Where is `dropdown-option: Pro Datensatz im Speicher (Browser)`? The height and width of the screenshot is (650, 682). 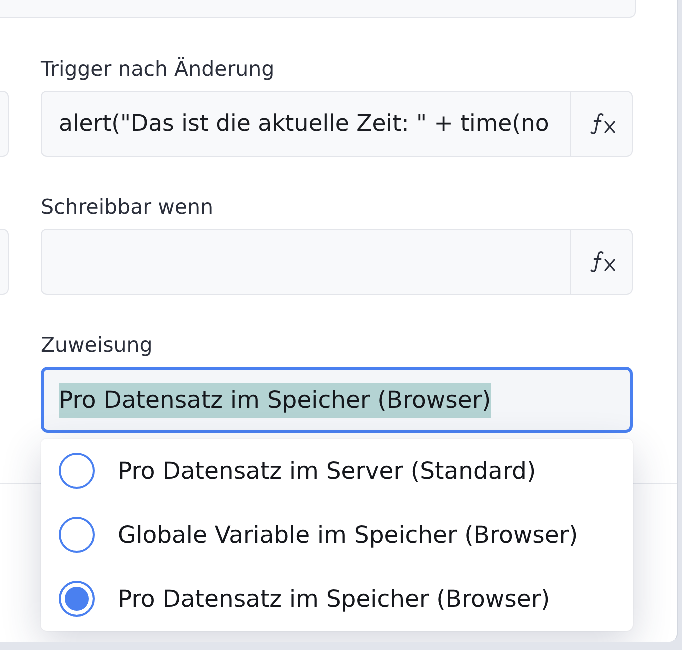
dropdown-option: Pro Datensatz im Speicher (Browser) is located at coordinates (337, 599).